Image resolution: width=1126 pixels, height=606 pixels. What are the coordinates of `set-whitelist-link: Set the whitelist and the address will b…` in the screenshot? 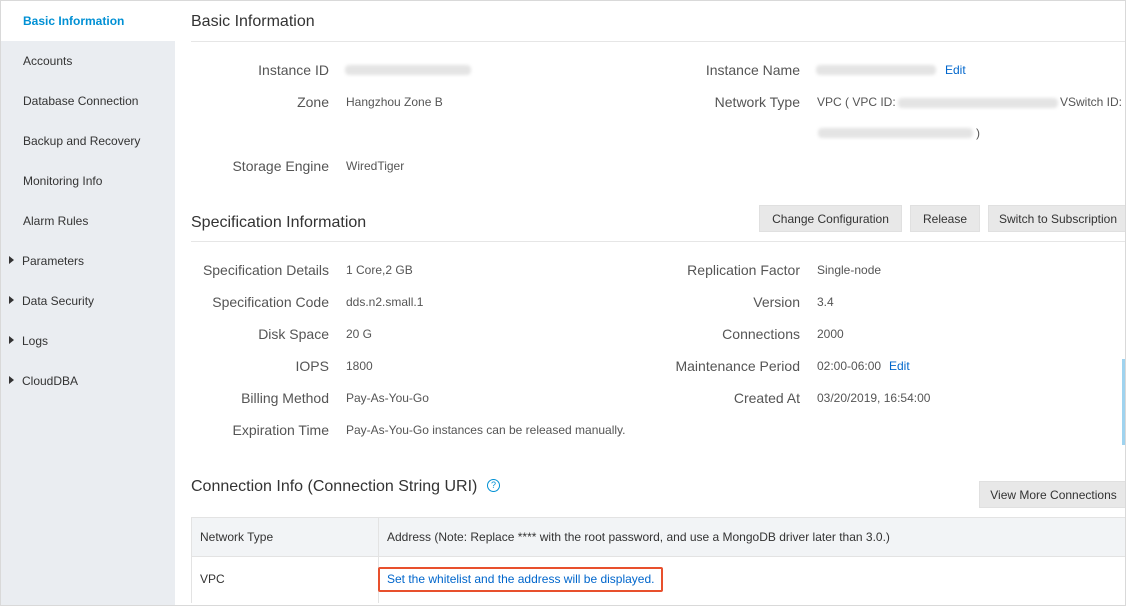 It's located at (521, 579).